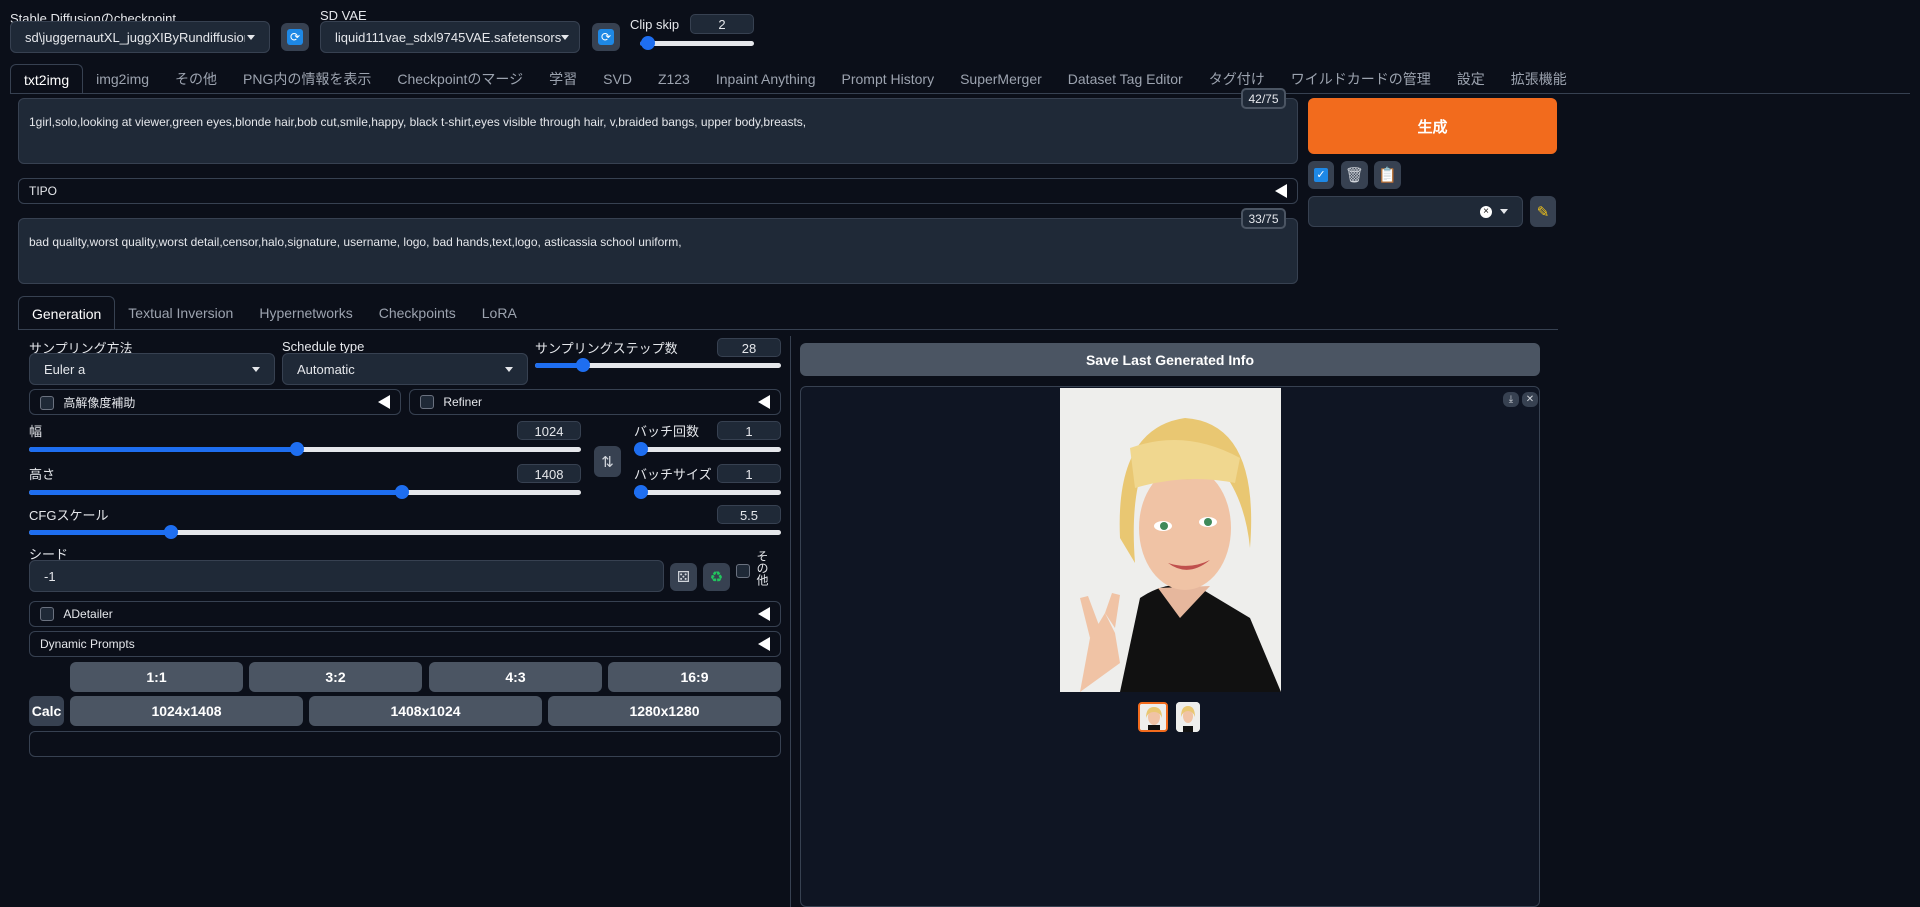  I want to click on tab-other: その他, so click(196, 79).